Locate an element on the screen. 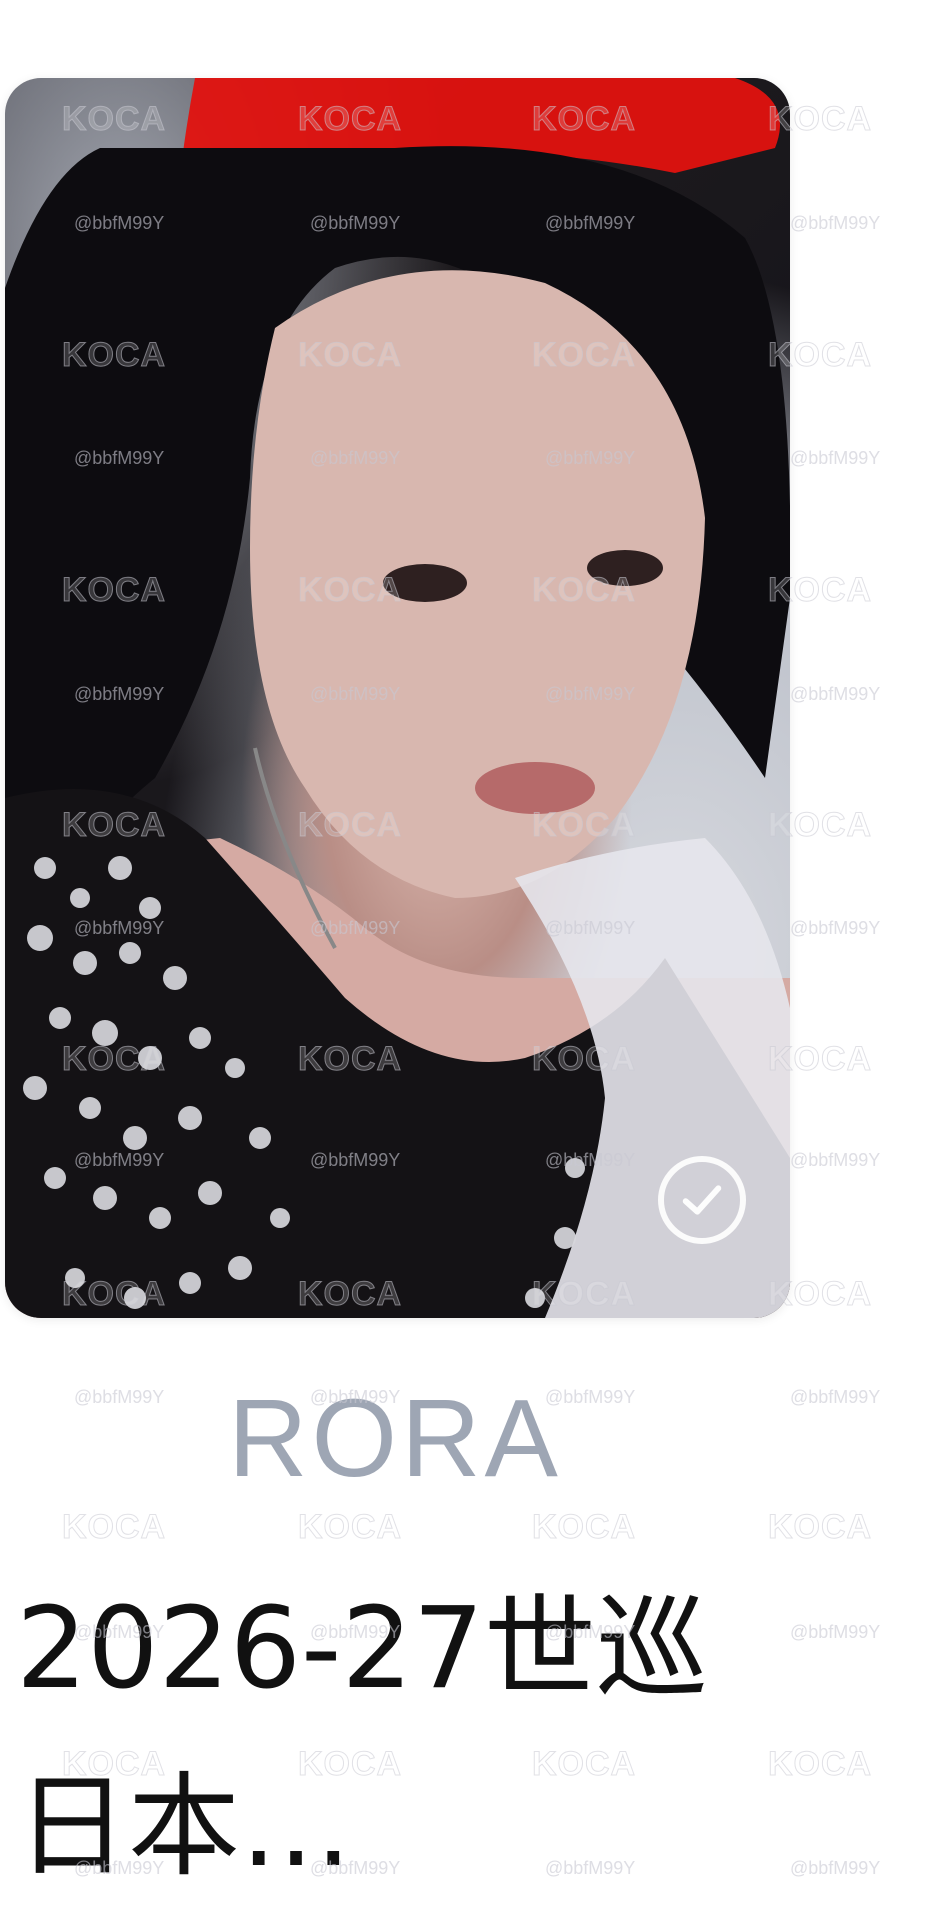 This screenshot has width=941, height=1920. member-name: RORA is located at coordinates (395, 1438).